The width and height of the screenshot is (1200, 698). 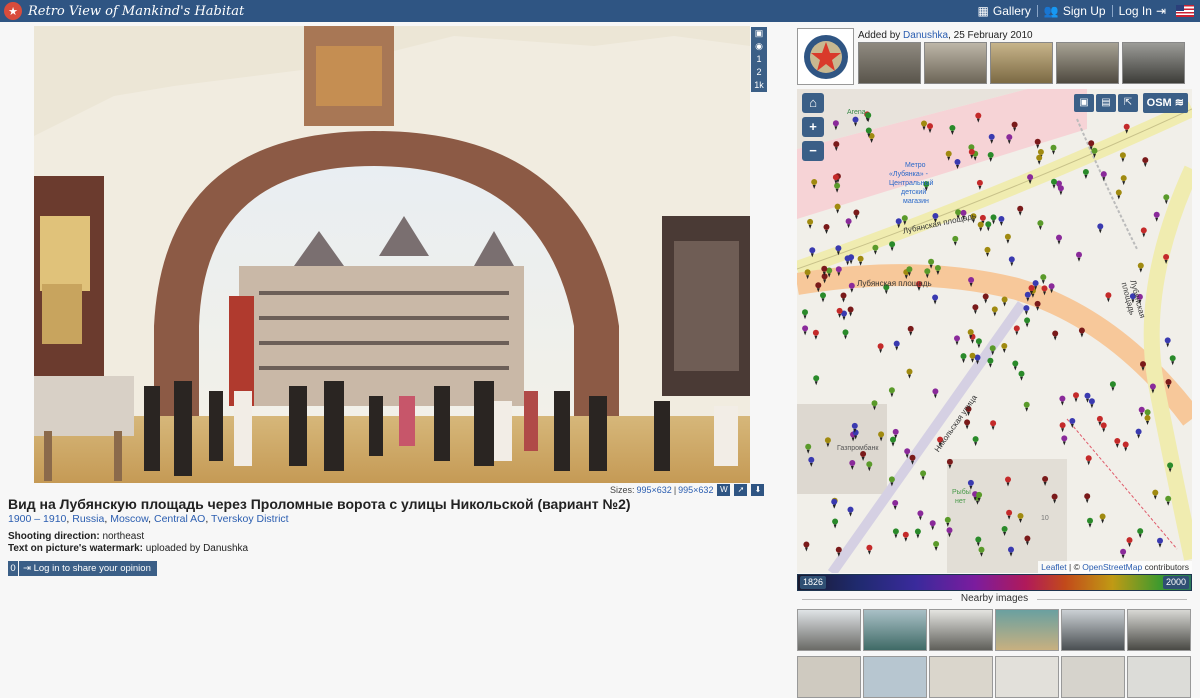 What do you see at coordinates (654, 490) in the screenshot?
I see `size-link-standard: 995×632` at bounding box center [654, 490].